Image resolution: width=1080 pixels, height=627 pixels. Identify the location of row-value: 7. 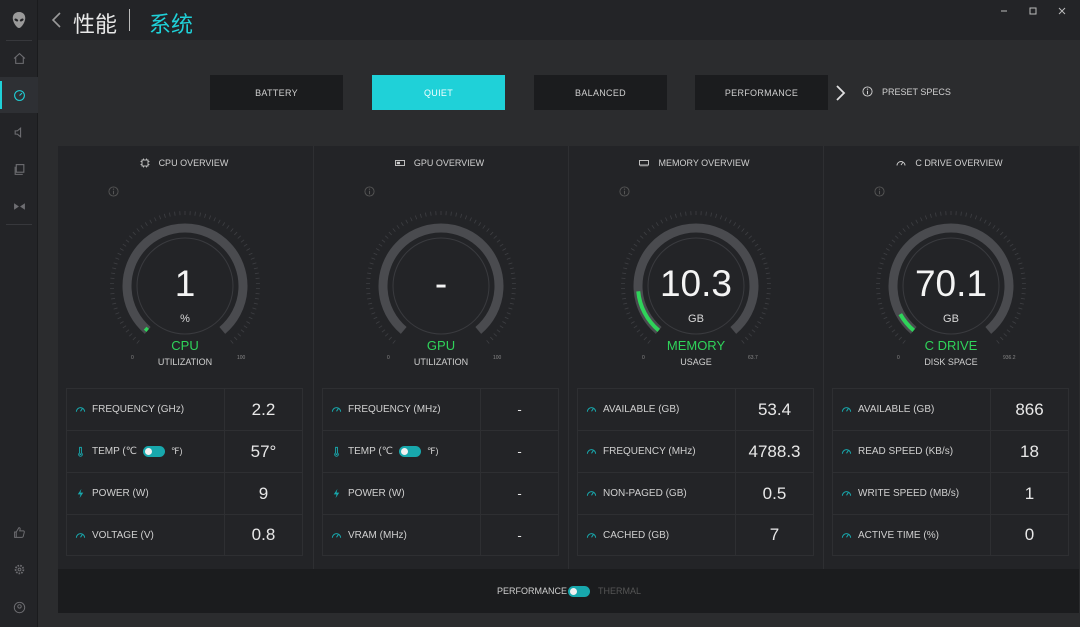
(774, 534).